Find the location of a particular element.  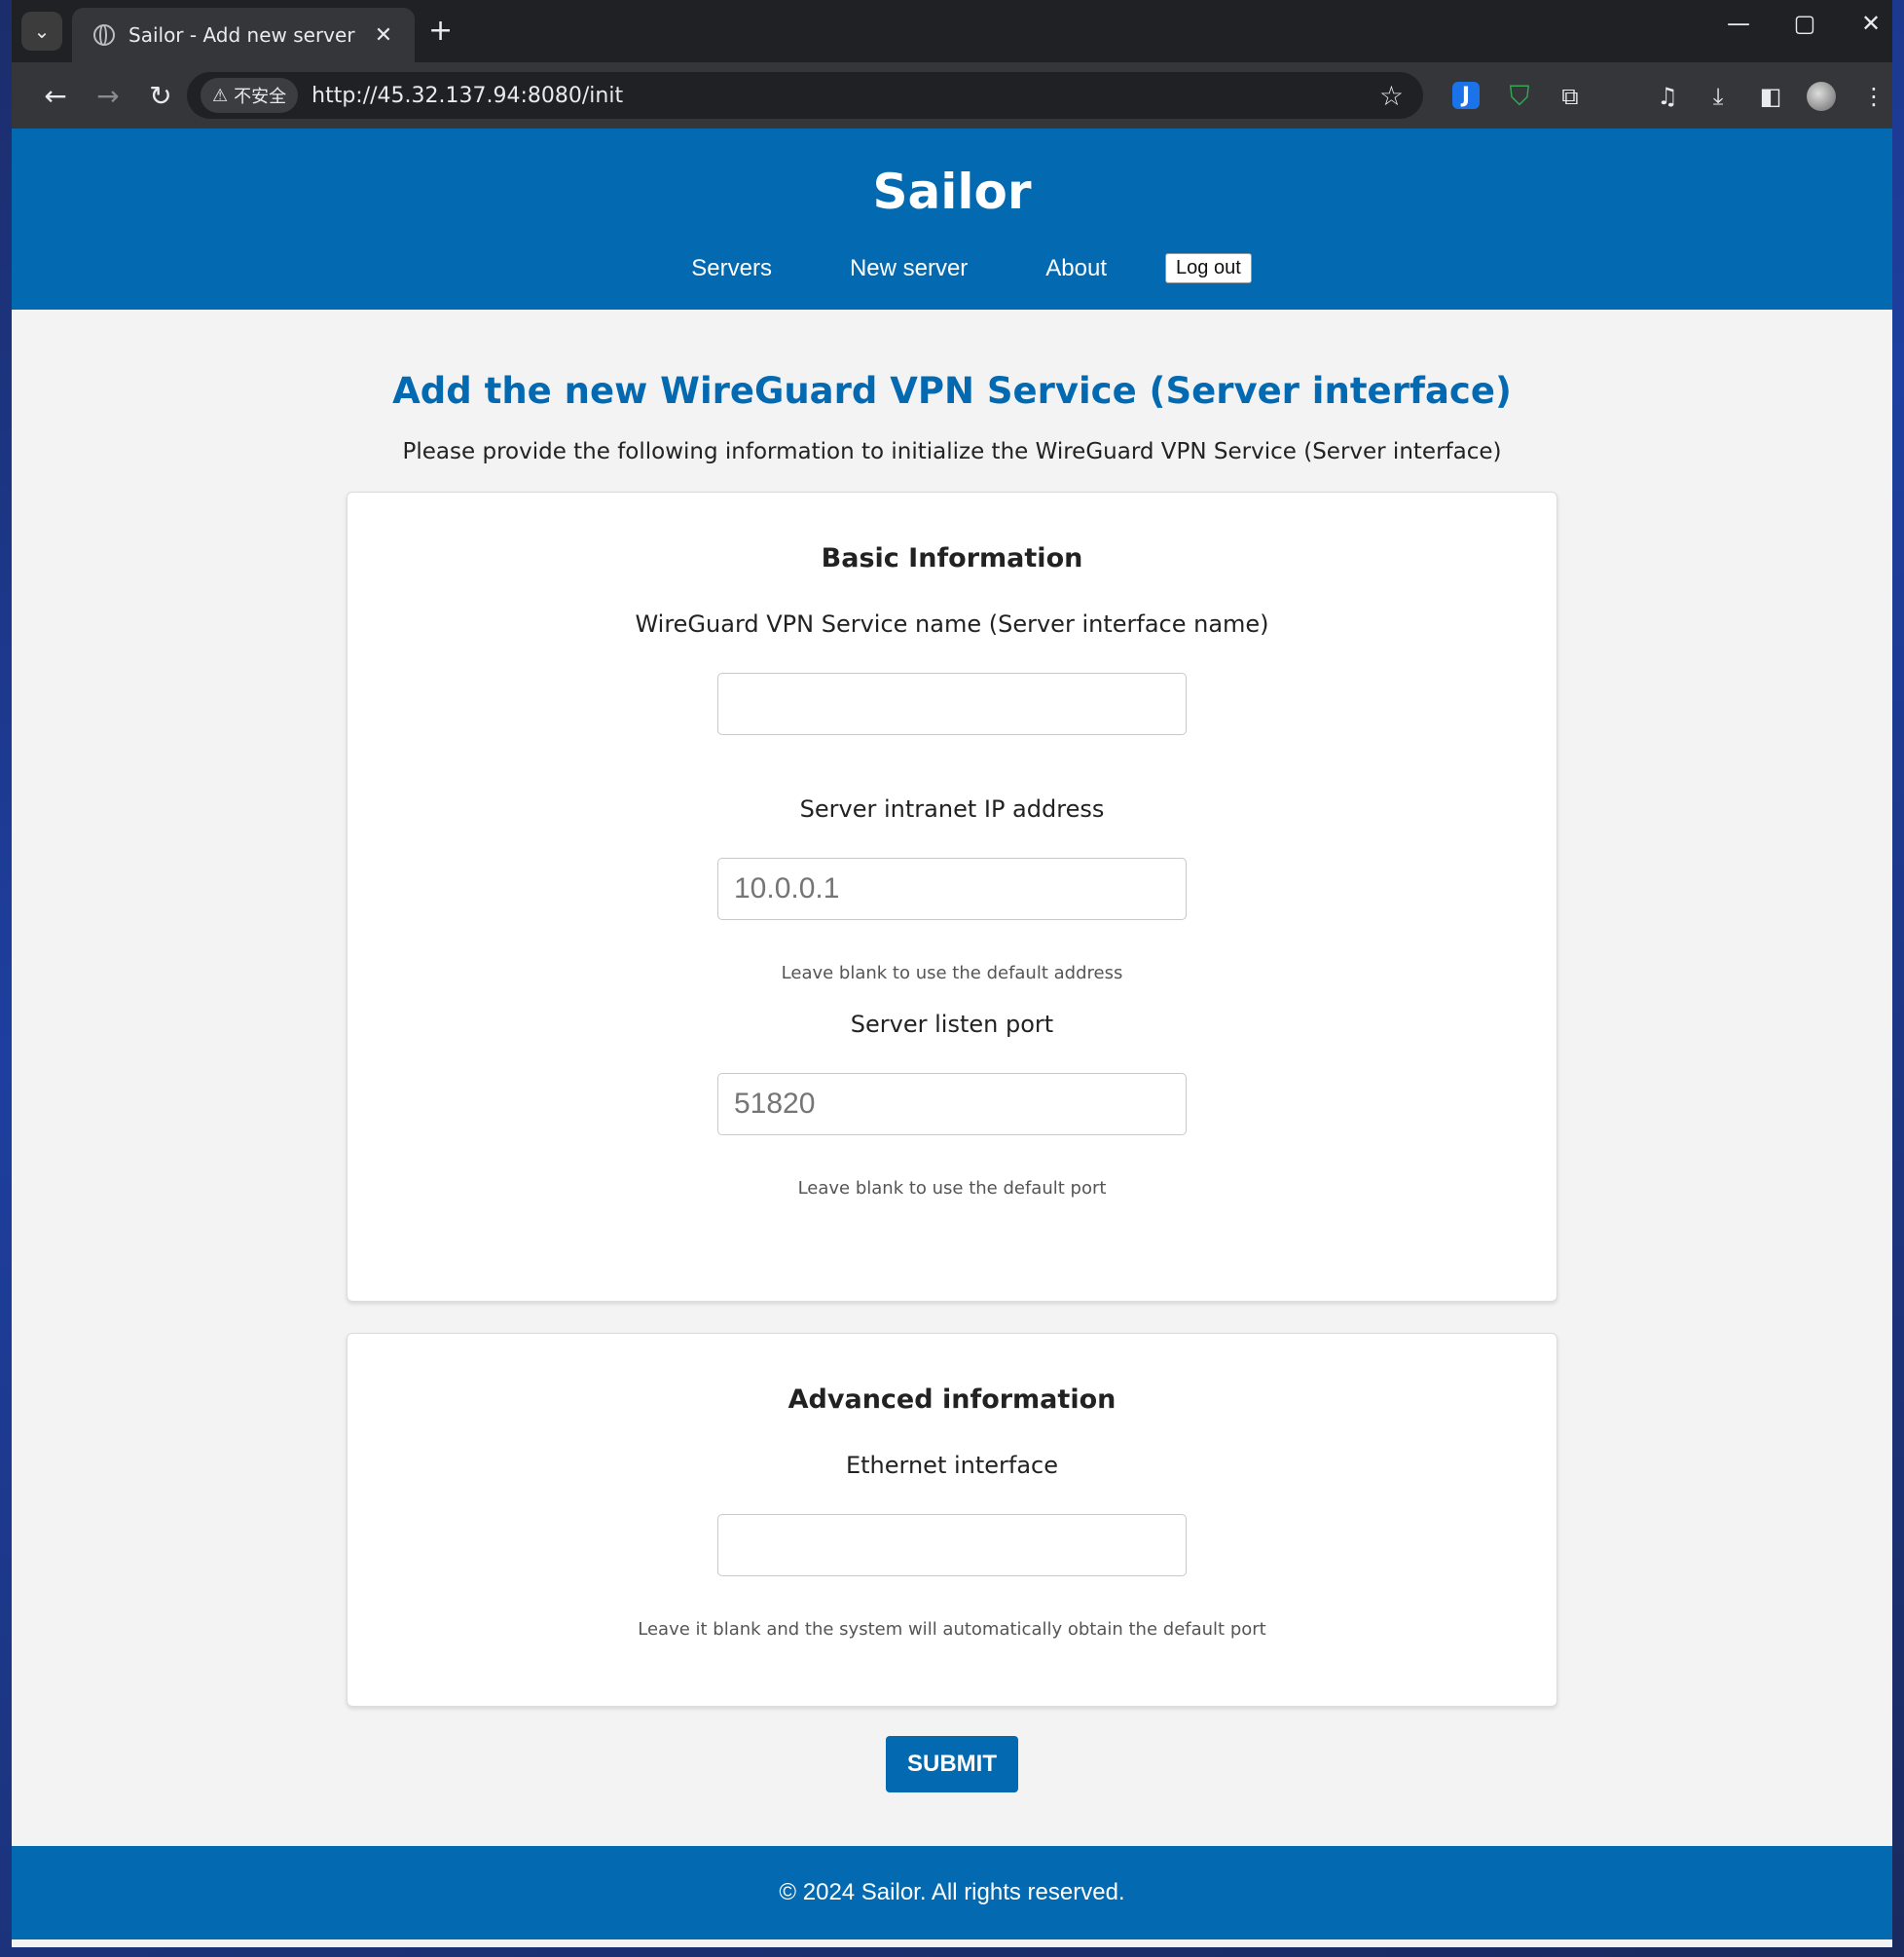

ethernet-interface-input is located at coordinates (952, 1545).